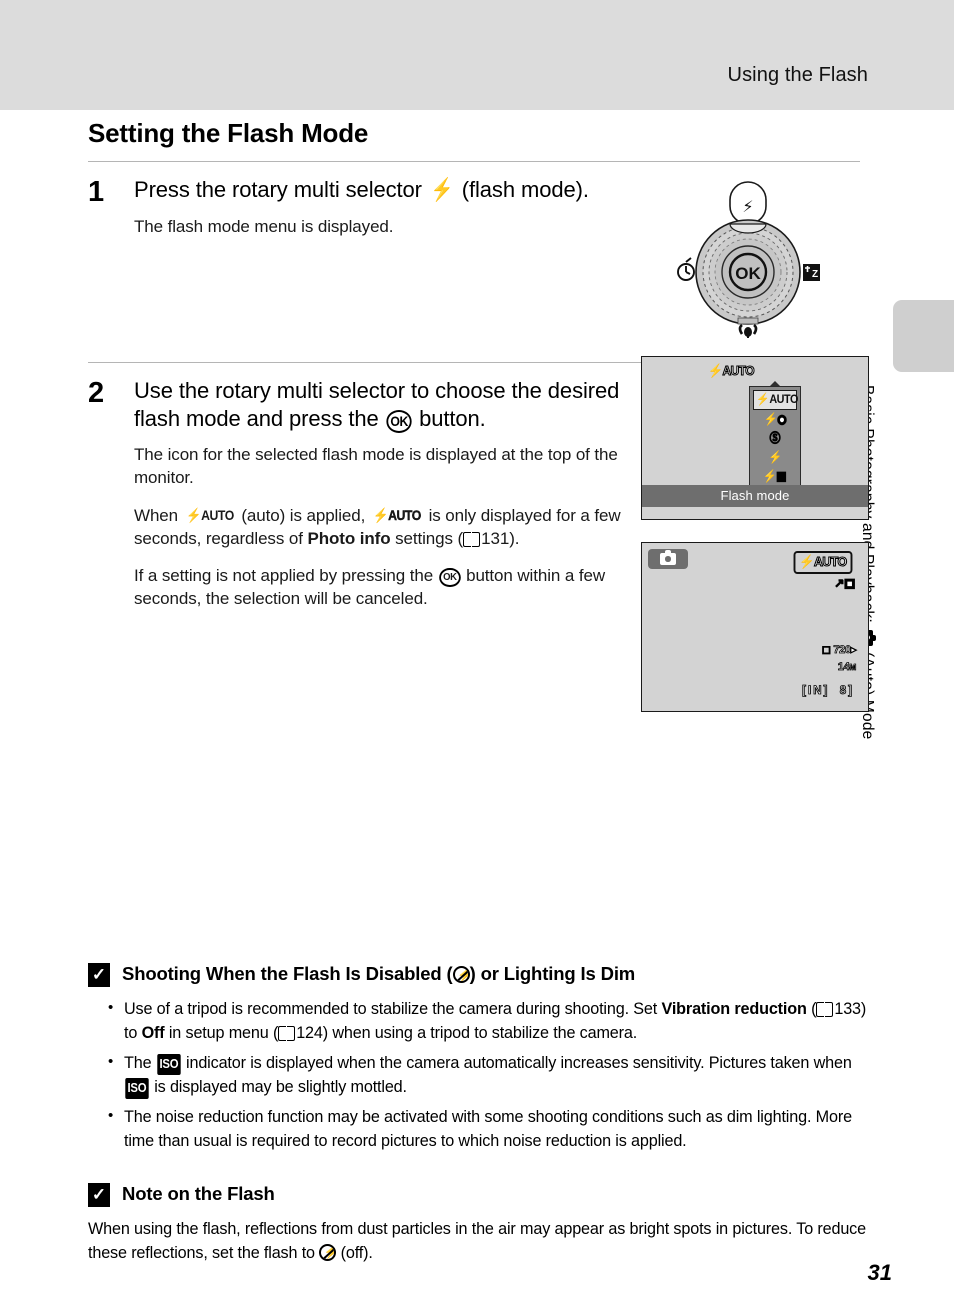 Image resolution: width=954 pixels, height=1314 pixels. Describe the element at coordinates (525, 189) in the screenshot. I see `step-1-heading-after: (flash mode).` at that location.